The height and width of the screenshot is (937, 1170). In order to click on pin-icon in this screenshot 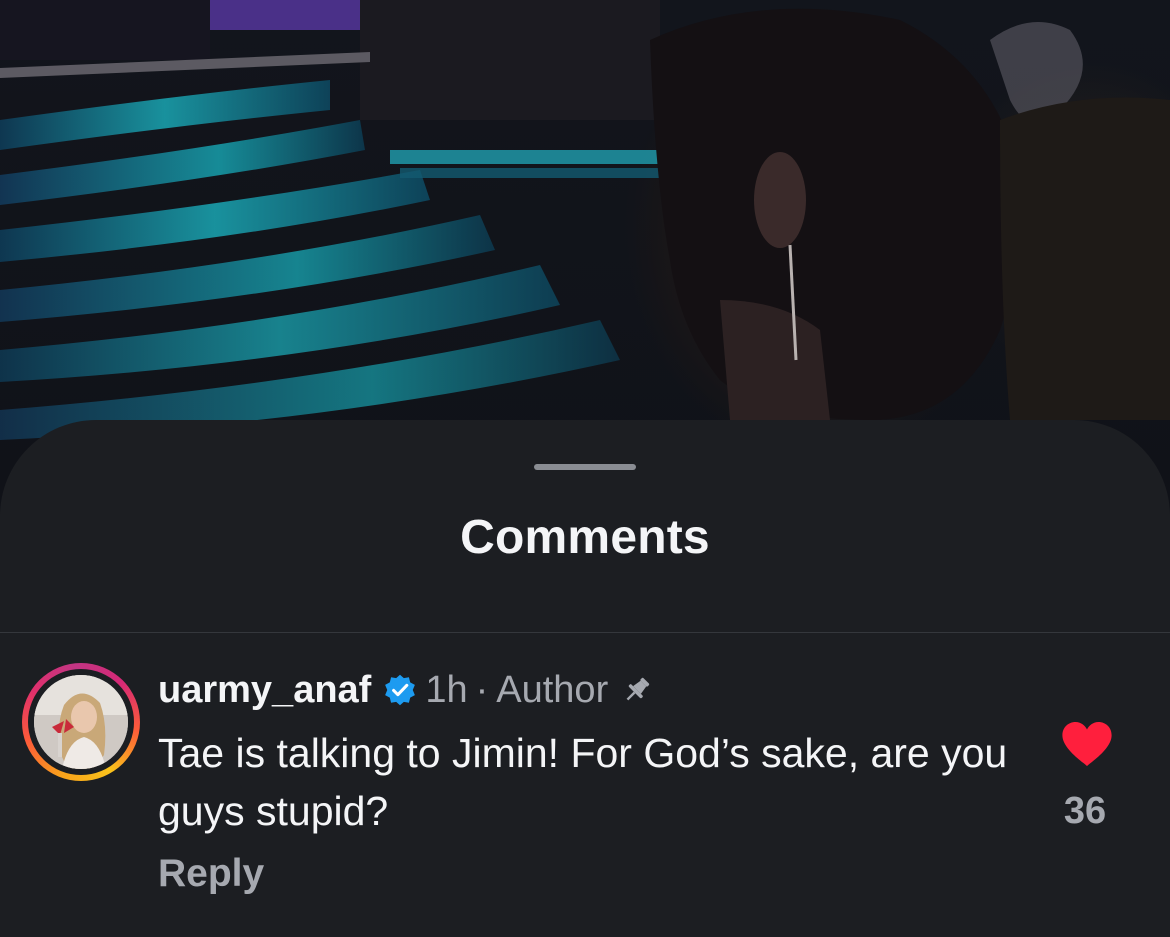, I will do `click(638, 689)`.